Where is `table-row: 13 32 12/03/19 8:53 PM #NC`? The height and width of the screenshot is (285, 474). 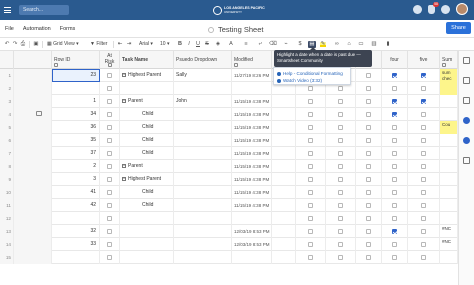 table-row: 13 32 12/03/19 8:53 PM #NC is located at coordinates (229, 231).